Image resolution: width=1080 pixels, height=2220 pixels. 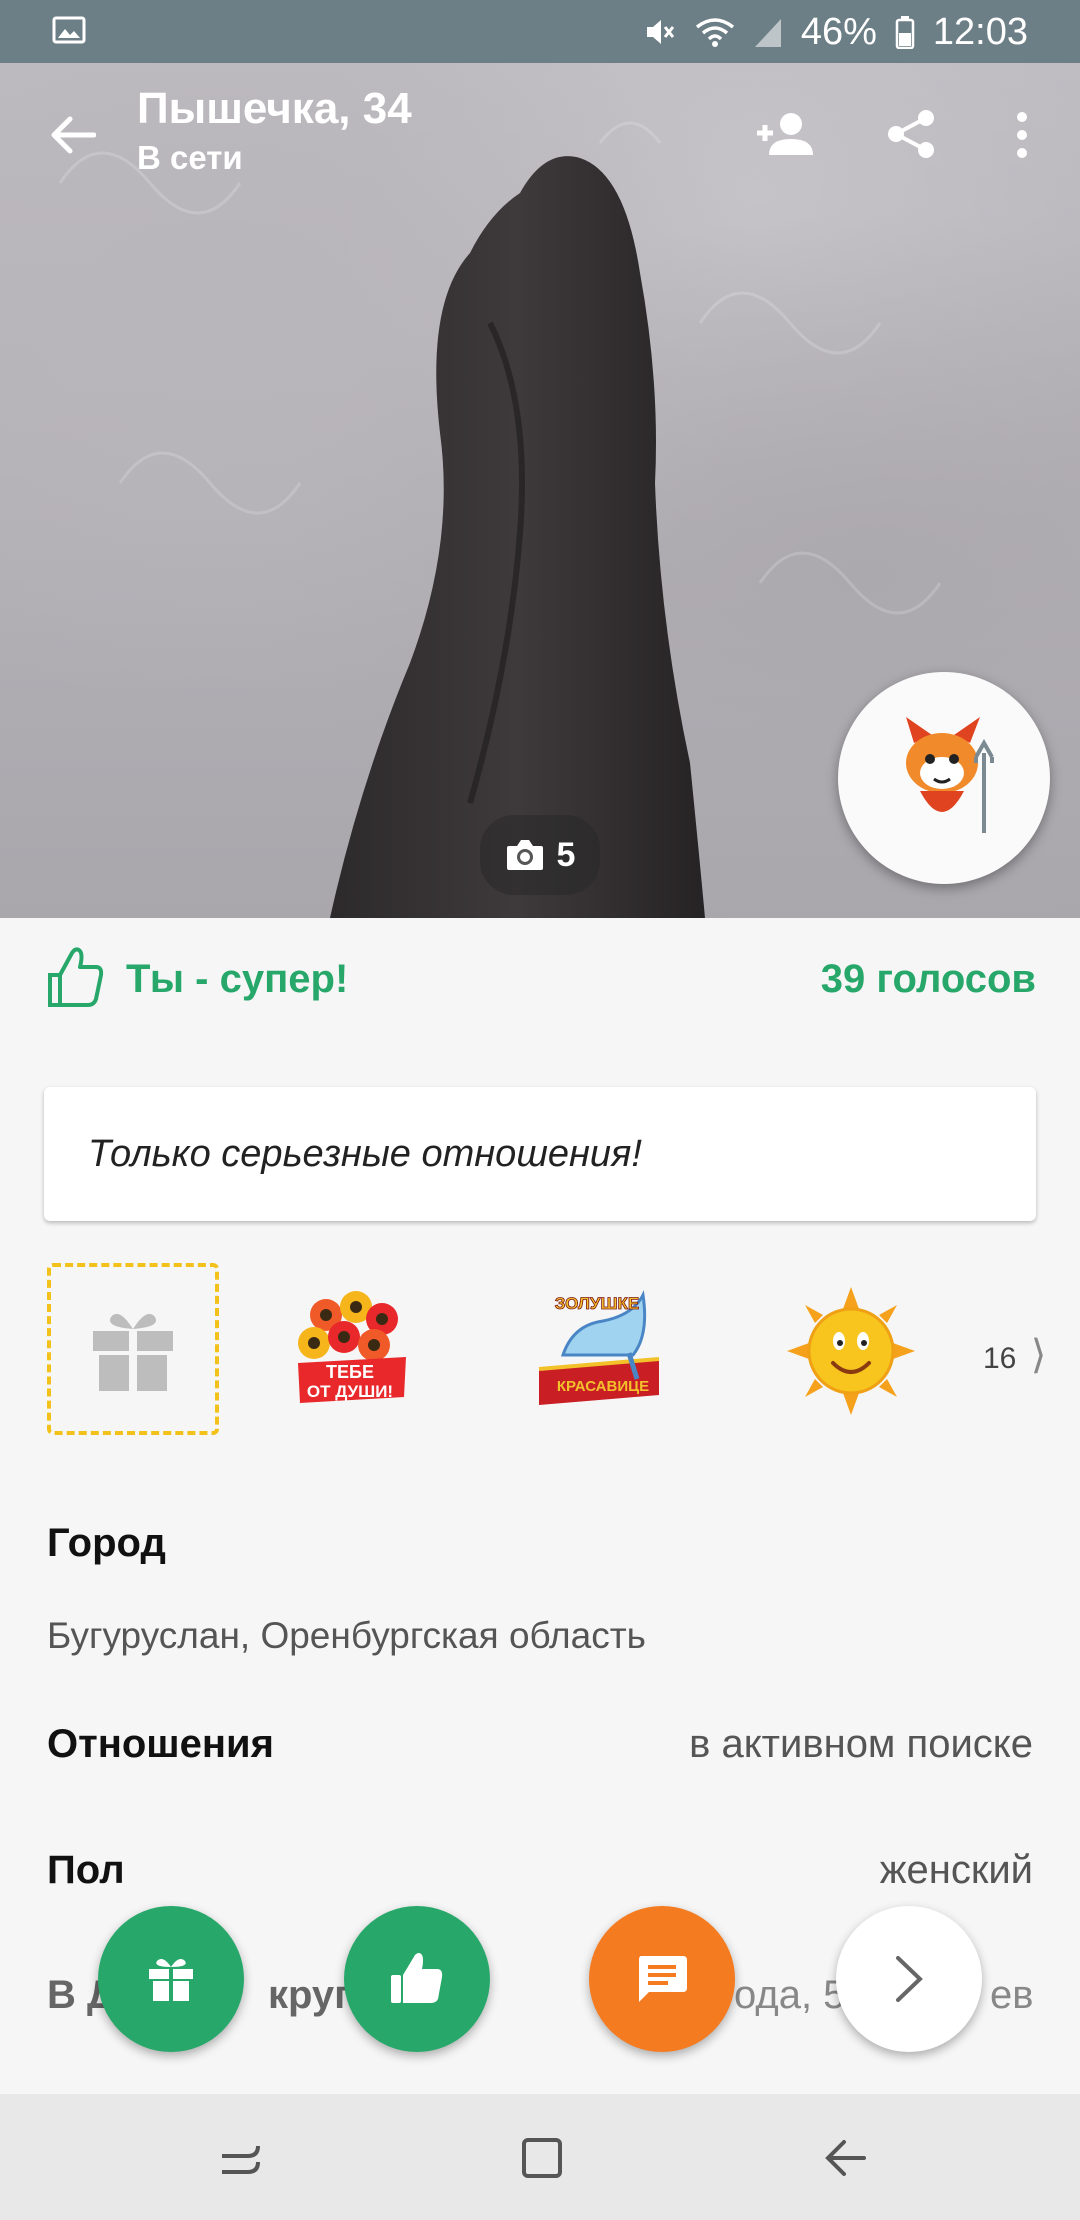 What do you see at coordinates (928, 979) in the screenshot?
I see `votes-count: 39 голосов` at bounding box center [928, 979].